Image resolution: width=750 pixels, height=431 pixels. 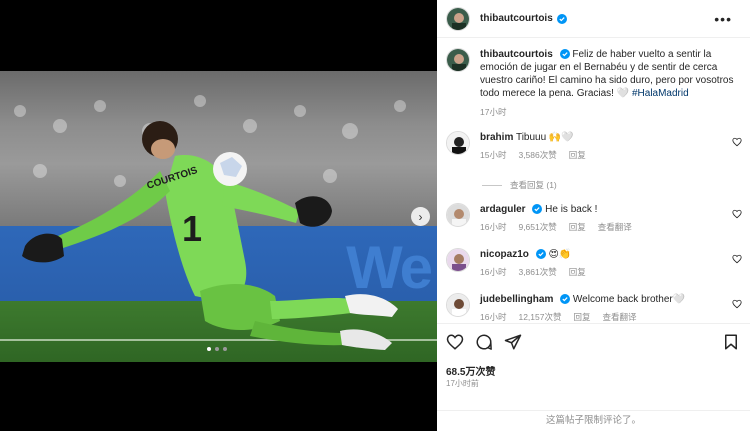 I want to click on likes-count: 68.5万次赞, so click(x=470, y=370).